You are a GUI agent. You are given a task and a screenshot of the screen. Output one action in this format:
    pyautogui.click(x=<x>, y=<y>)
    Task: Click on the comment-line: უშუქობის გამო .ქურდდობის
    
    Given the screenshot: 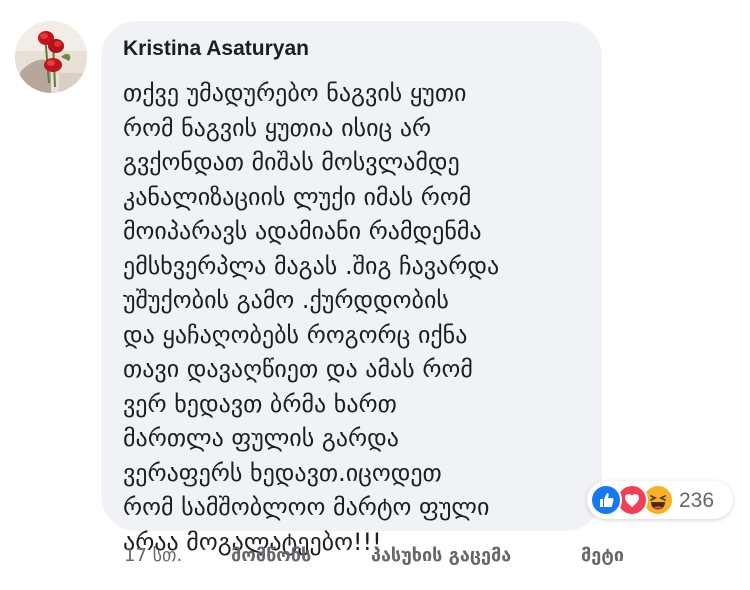 What is the action you would take?
    pyautogui.click(x=286, y=300)
    